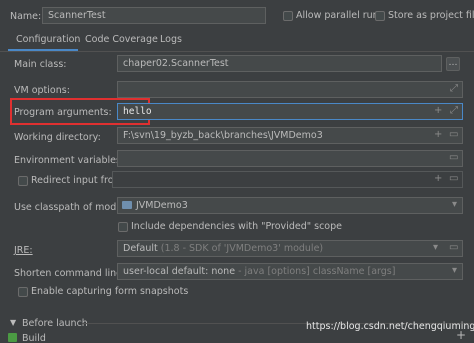  I want to click on before-launch-collapse-icon: ▼, so click(13, 322).